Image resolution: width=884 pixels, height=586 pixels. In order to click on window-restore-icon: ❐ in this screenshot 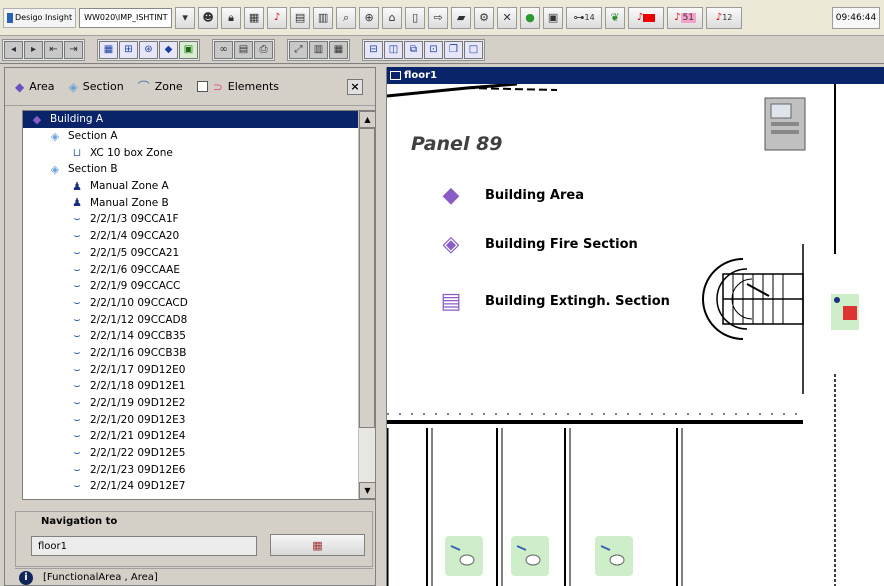, I will do `click(453, 49)`.